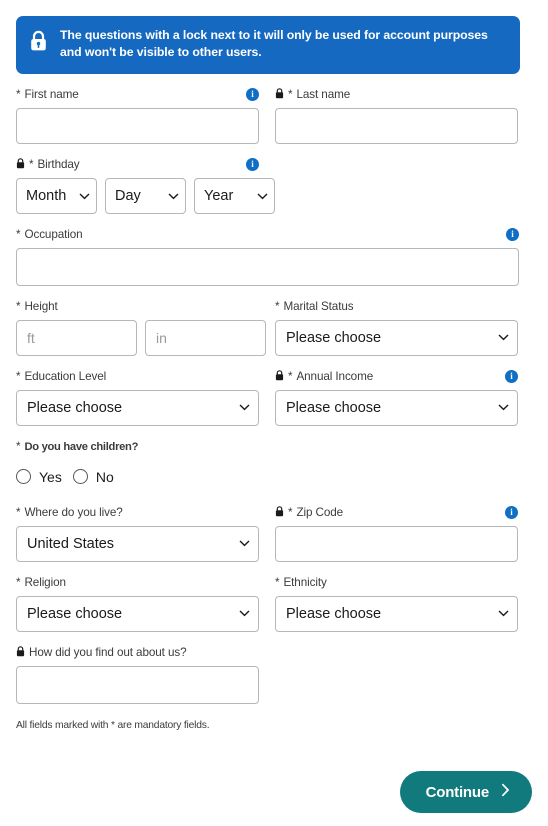 Image resolution: width=548 pixels, height=826 pixels. I want to click on education-level-wrap: Please choose, so click(137, 407).